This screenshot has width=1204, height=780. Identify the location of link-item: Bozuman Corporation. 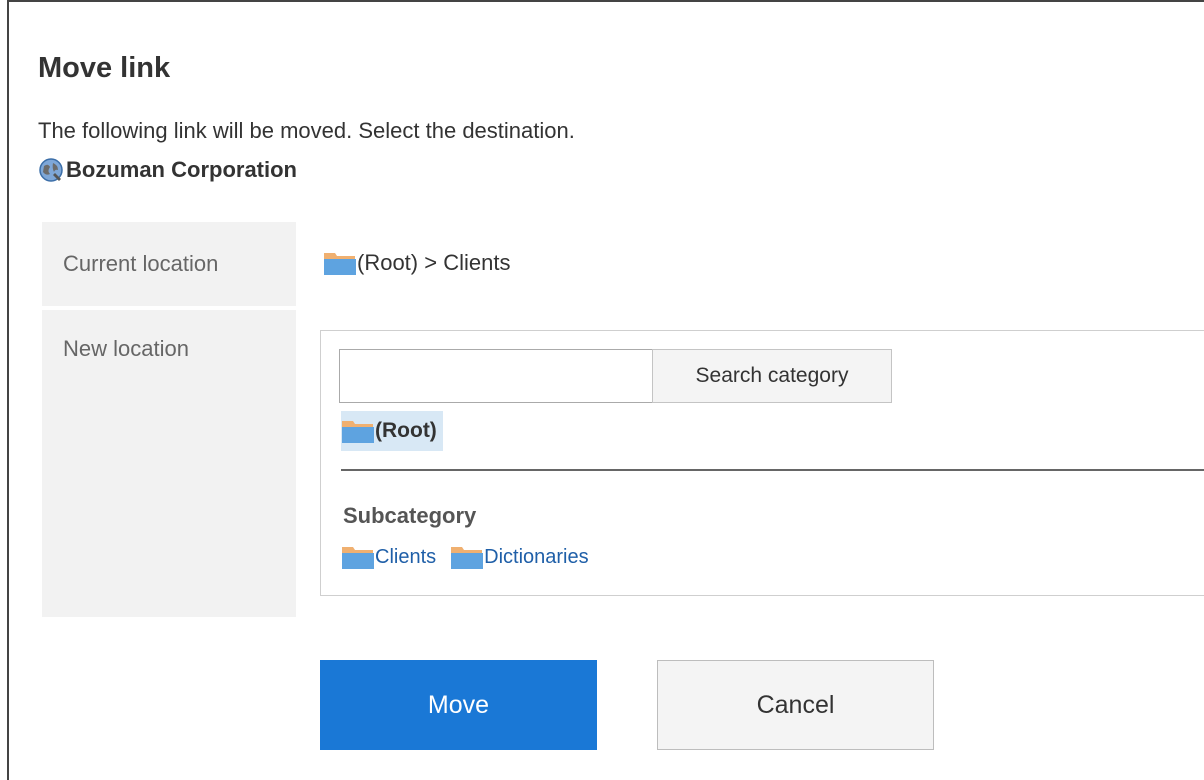
(167, 170).